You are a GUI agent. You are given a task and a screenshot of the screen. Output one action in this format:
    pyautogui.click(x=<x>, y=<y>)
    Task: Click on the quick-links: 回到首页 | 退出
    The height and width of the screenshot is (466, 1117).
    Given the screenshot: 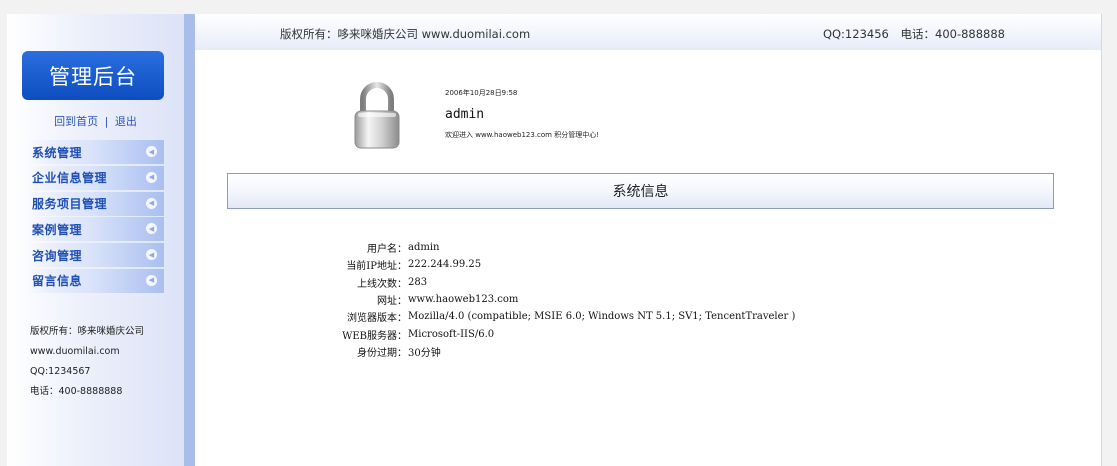 What is the action you would take?
    pyautogui.click(x=95, y=121)
    